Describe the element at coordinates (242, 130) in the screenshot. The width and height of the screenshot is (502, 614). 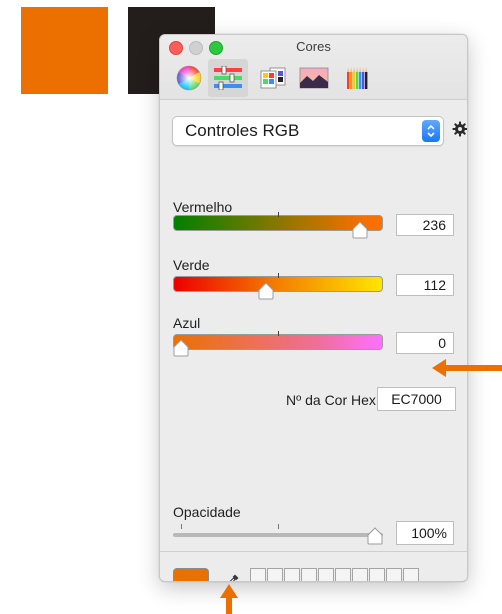
I see `color-model-selected: Controles RGB` at that location.